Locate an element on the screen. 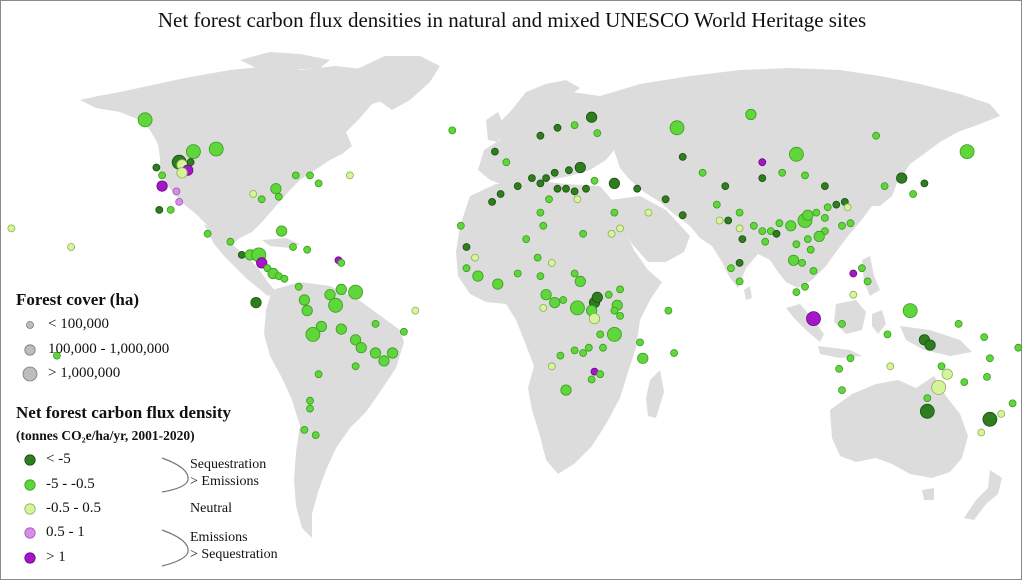 The image size is (1024, 582). legend-group-neutral: Neutral is located at coordinates (211, 508).